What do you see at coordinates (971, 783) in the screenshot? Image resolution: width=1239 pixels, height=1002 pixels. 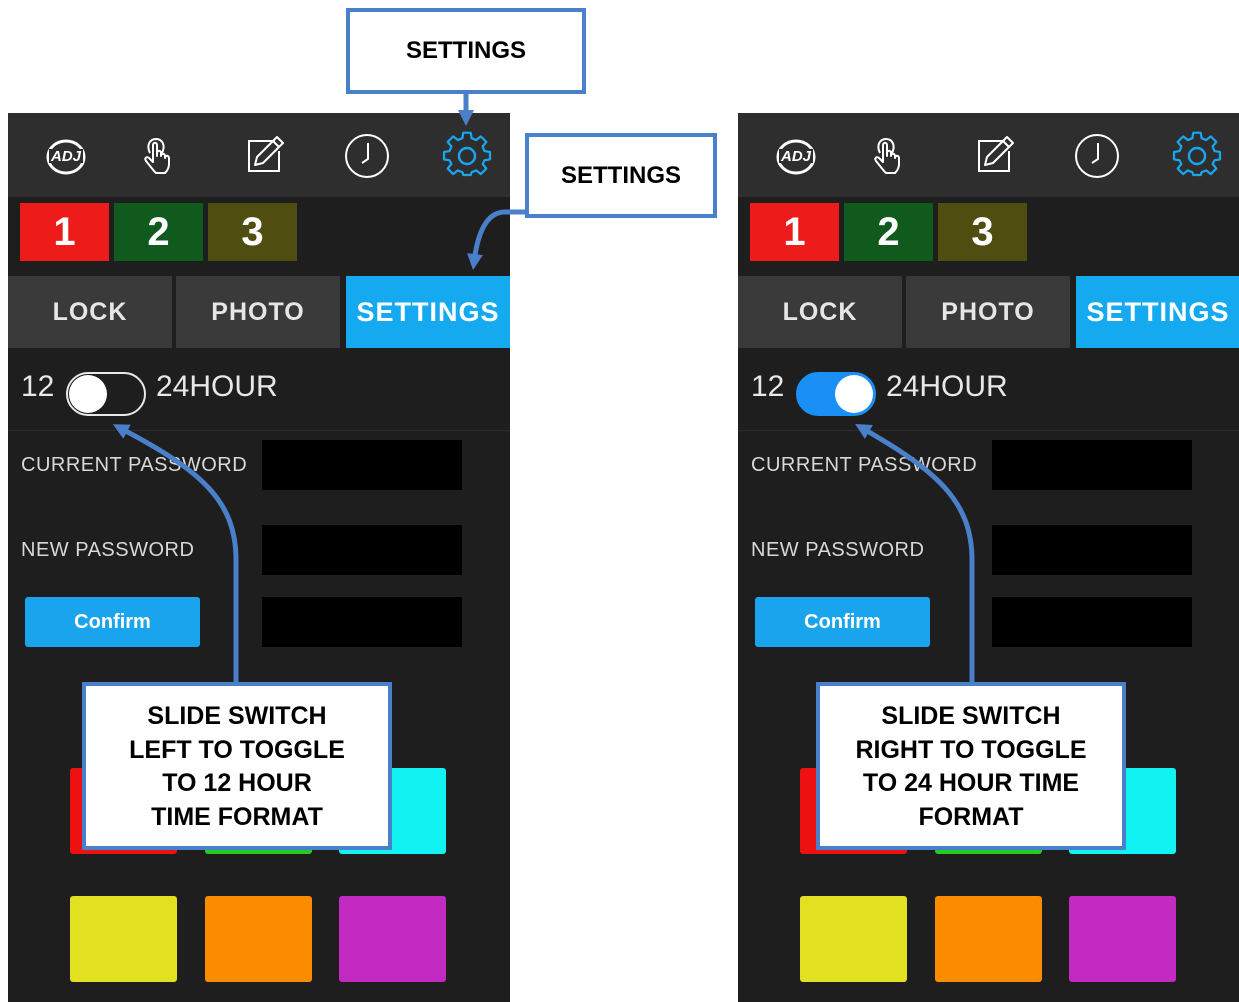 I see `note-line: TO 24 HOUR TIME` at bounding box center [971, 783].